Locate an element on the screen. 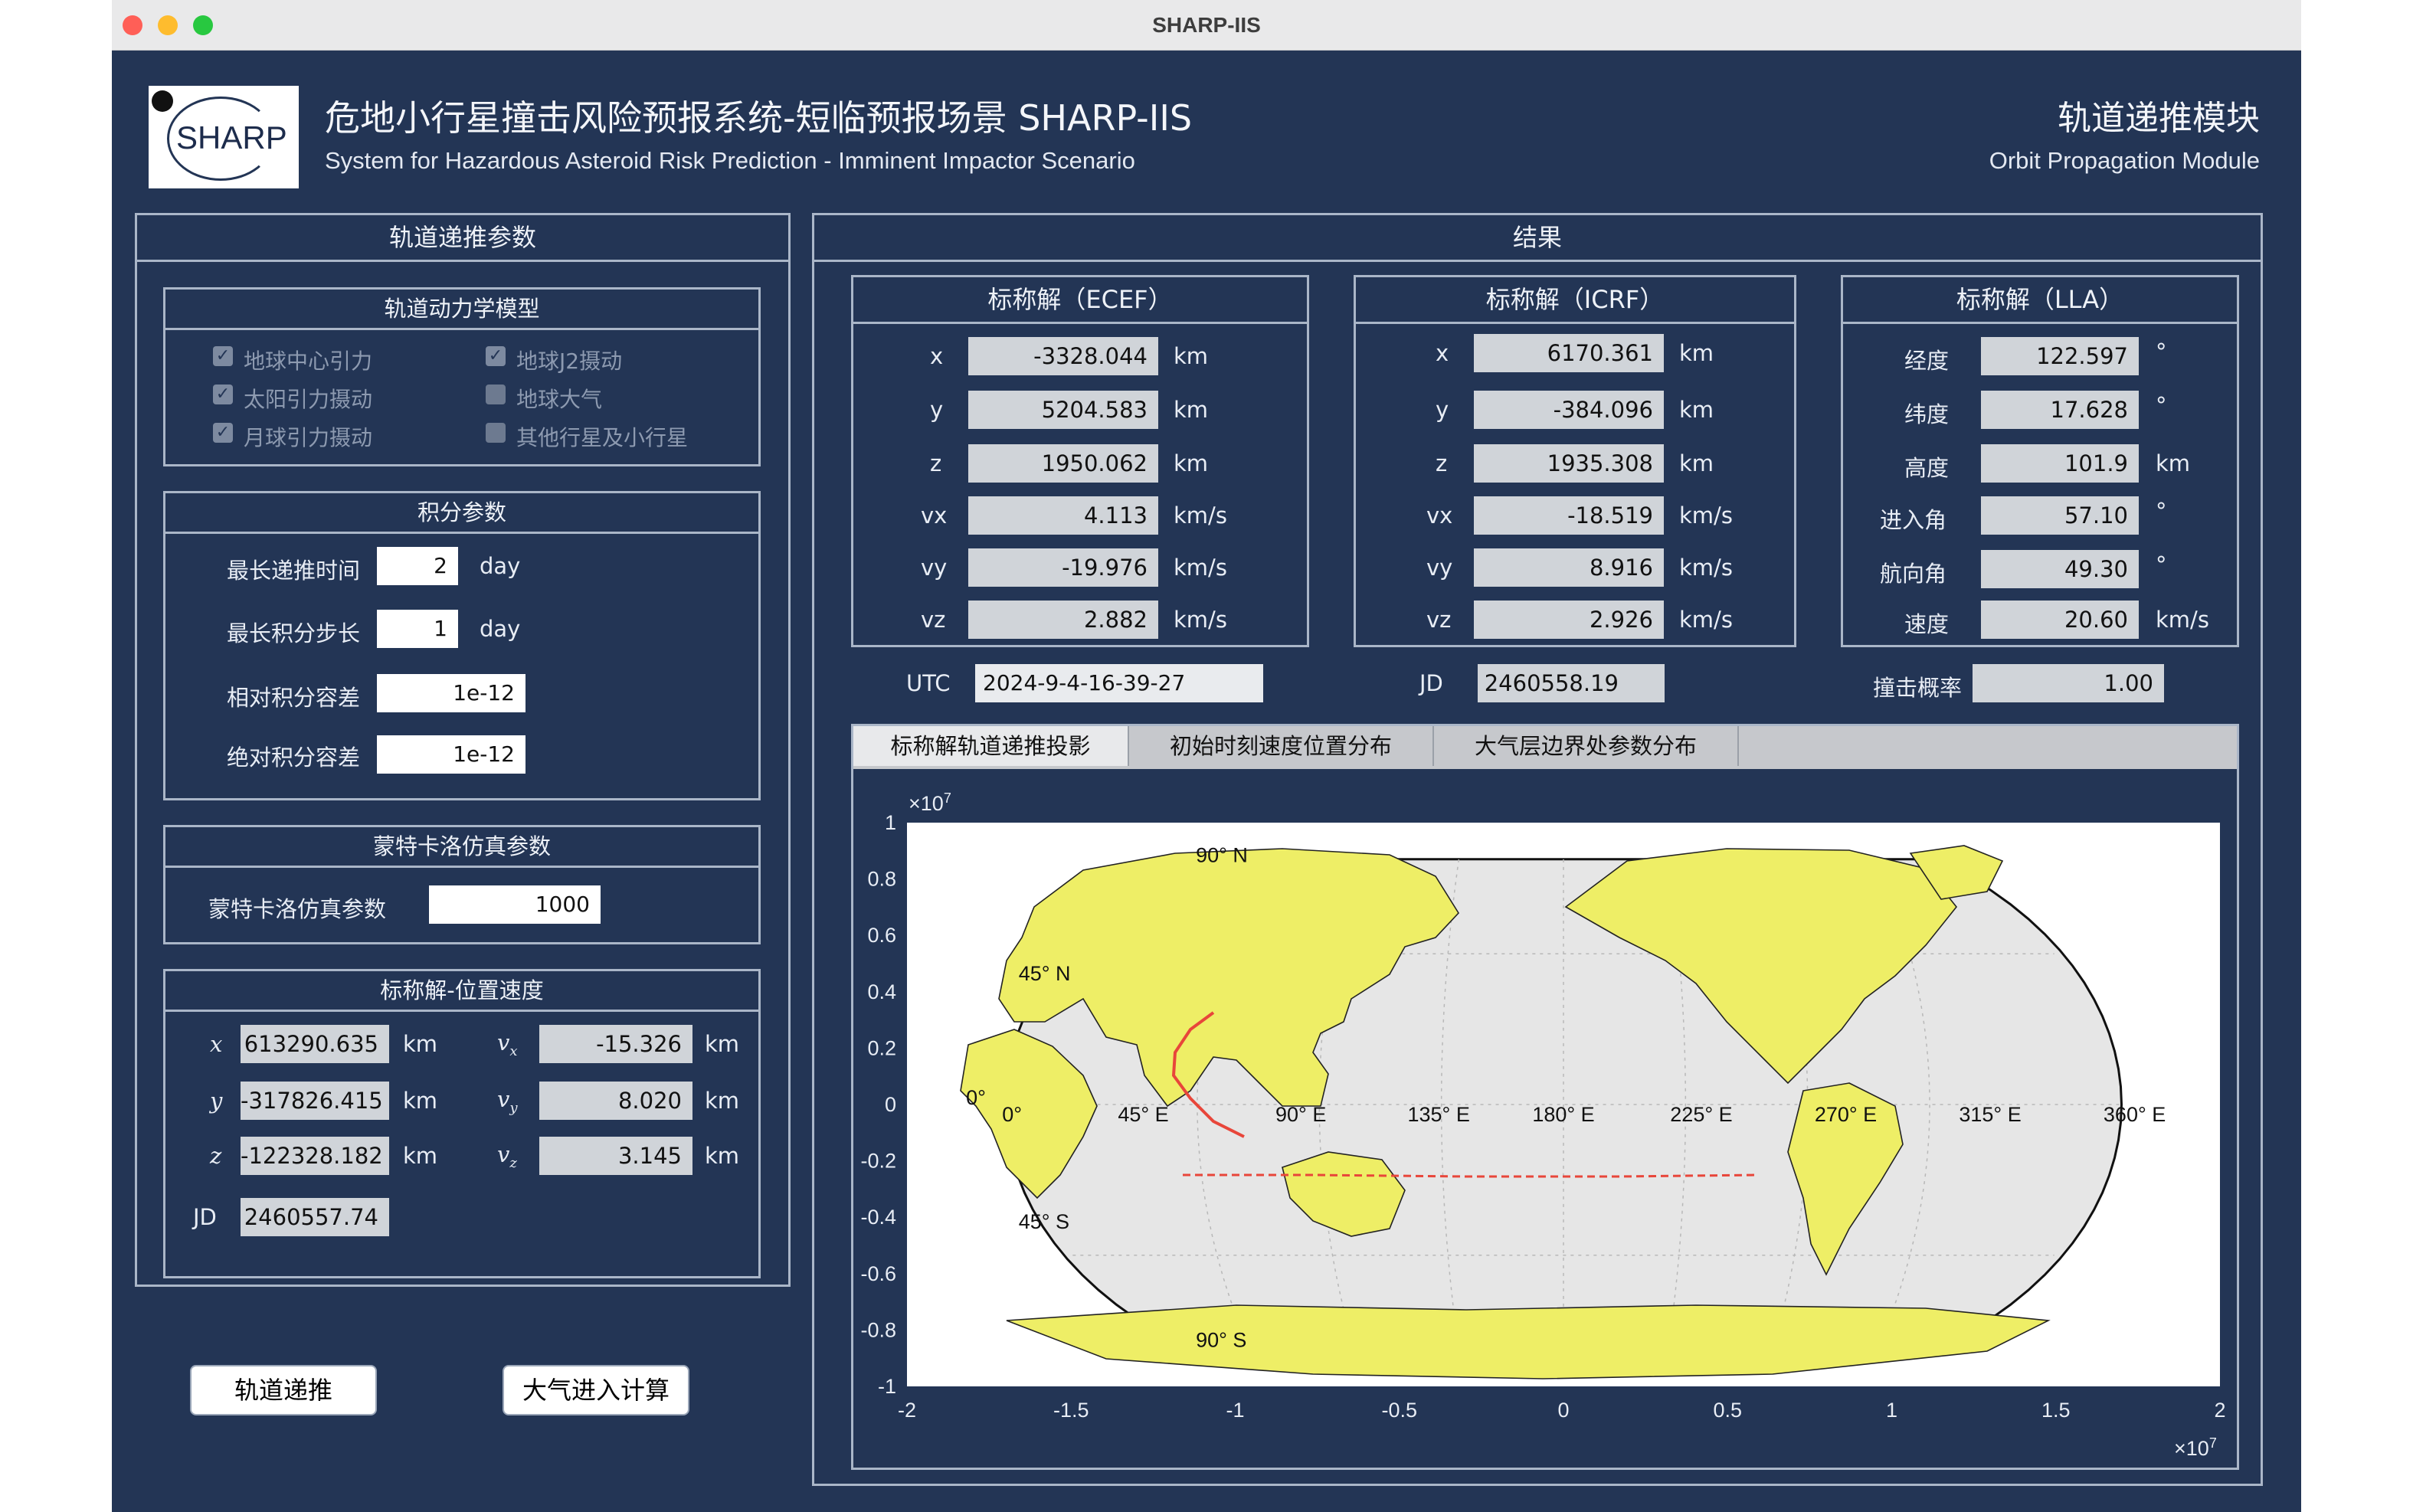  logo-text: SHARP is located at coordinates (231, 137).